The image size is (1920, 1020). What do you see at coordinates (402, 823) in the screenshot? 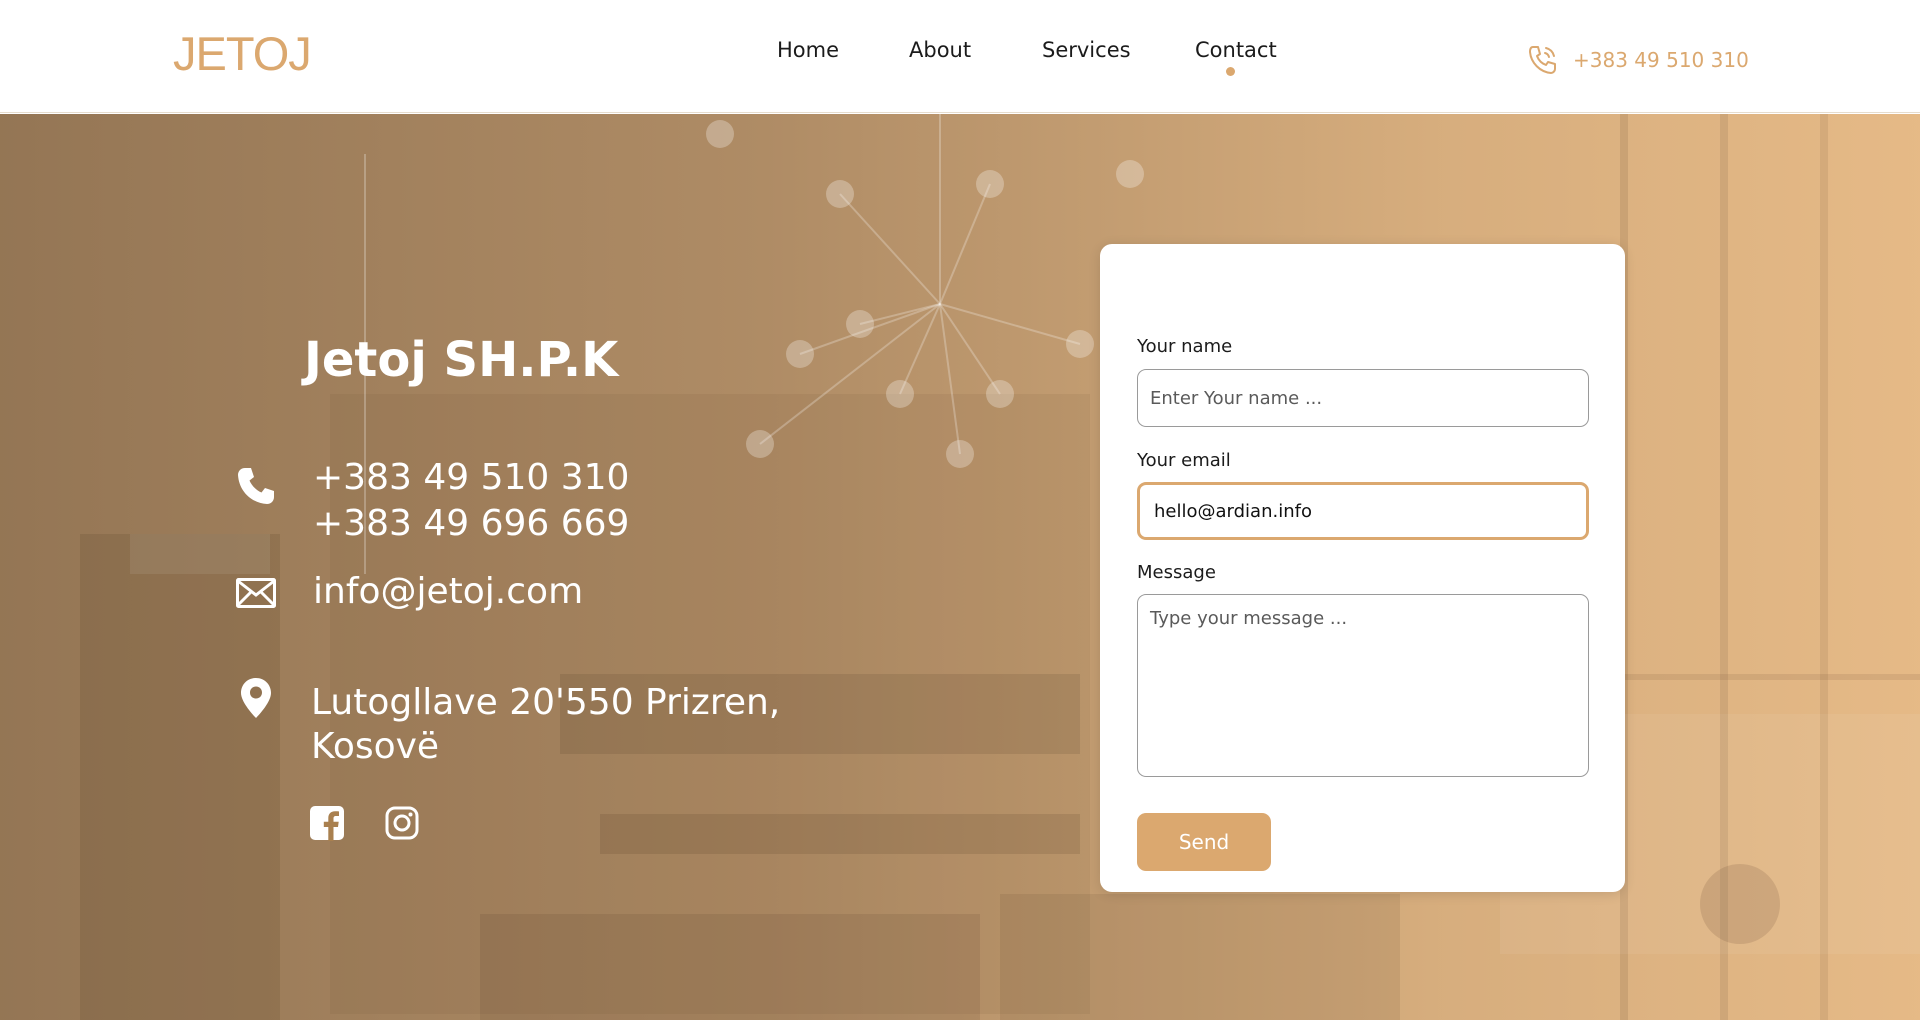
I see `instagram-icon` at bounding box center [402, 823].